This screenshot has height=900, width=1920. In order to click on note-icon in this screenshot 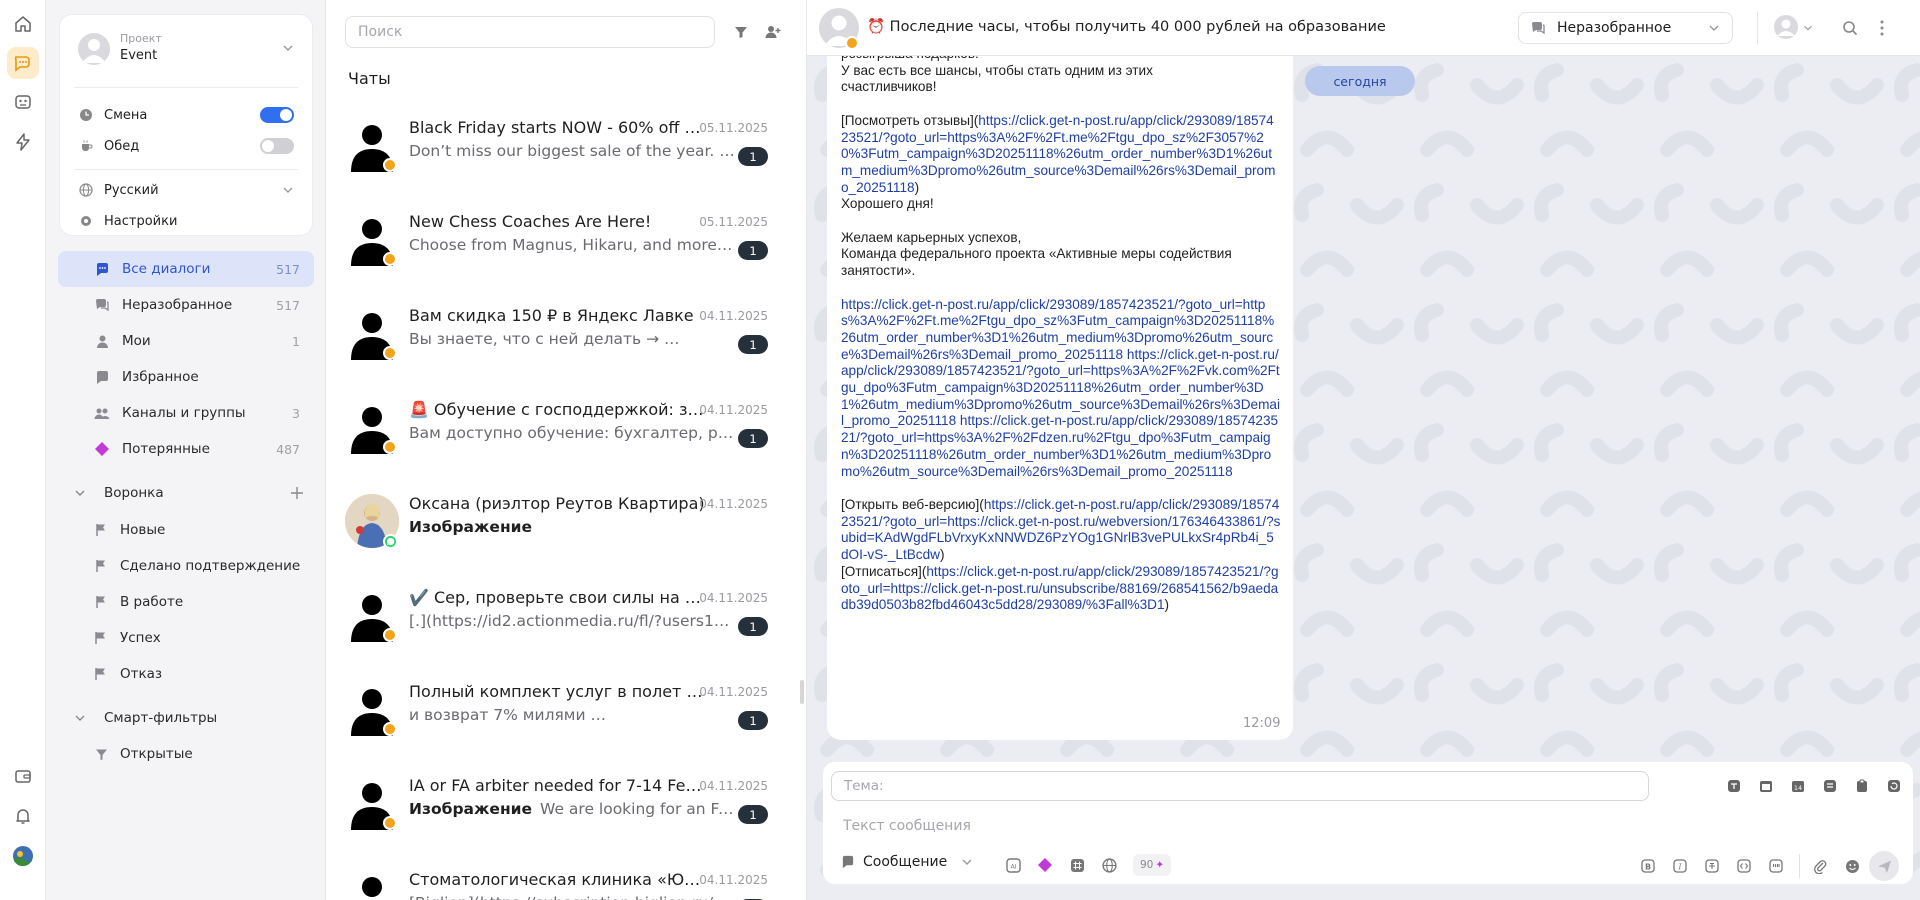, I will do `click(1830, 786)`.